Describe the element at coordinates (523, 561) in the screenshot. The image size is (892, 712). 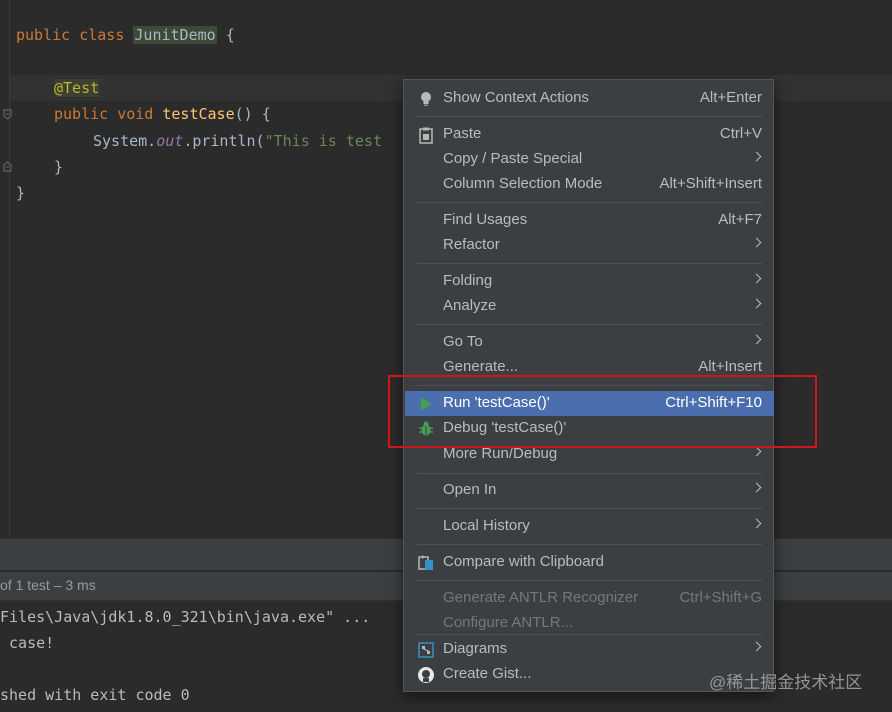
I see `menu-item-label: Compare with Clipboard` at that location.